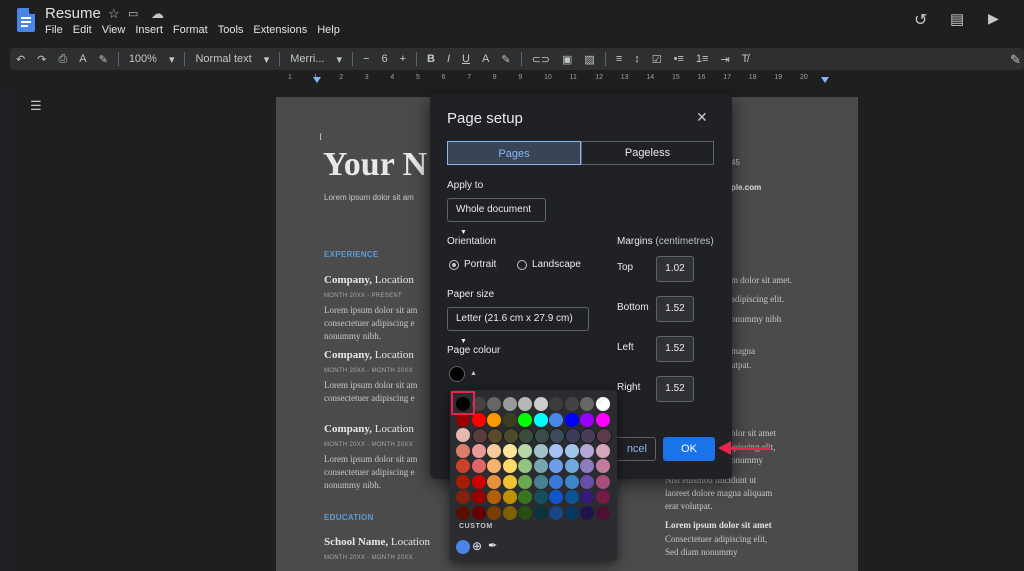 Image resolution: width=1024 pixels, height=571 pixels. What do you see at coordinates (114, 30) in the screenshot?
I see `menu-view: View` at bounding box center [114, 30].